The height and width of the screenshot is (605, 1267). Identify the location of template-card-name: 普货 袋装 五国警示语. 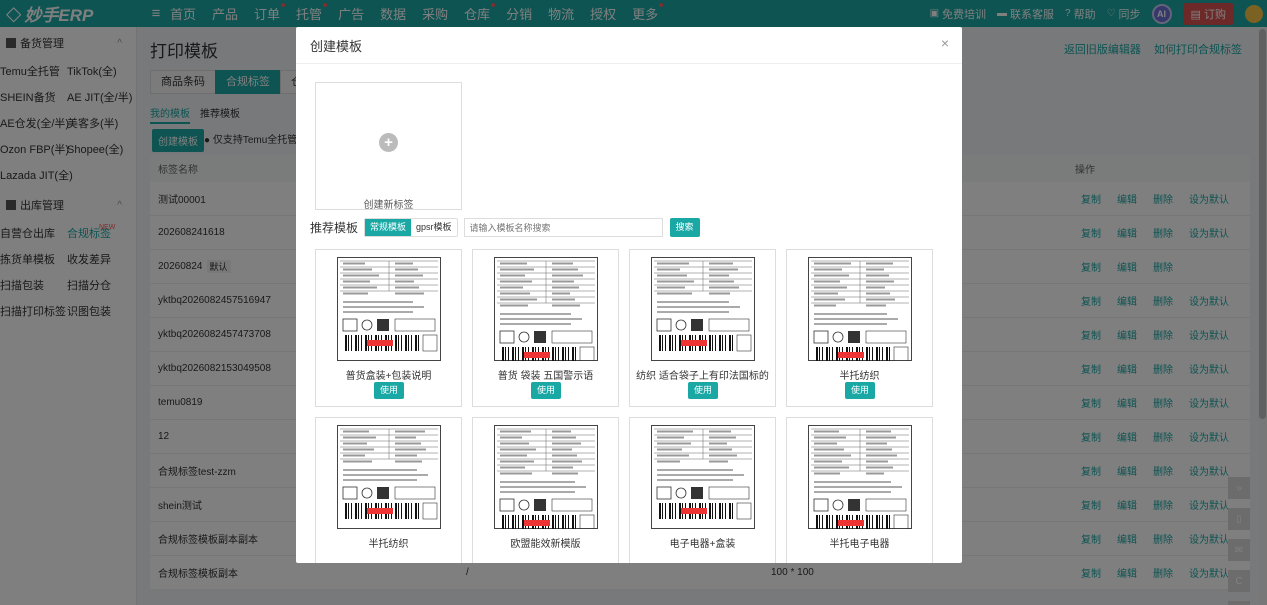
(545, 376).